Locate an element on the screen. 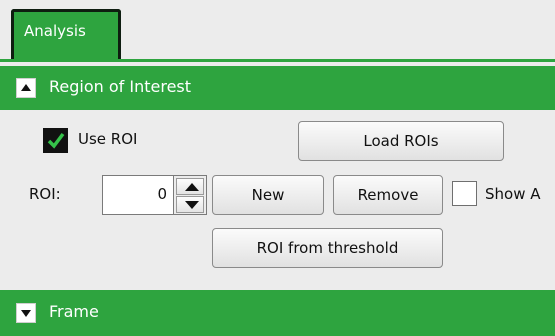 The height and width of the screenshot is (336, 555). tab-underline is located at coordinates (277, 60).